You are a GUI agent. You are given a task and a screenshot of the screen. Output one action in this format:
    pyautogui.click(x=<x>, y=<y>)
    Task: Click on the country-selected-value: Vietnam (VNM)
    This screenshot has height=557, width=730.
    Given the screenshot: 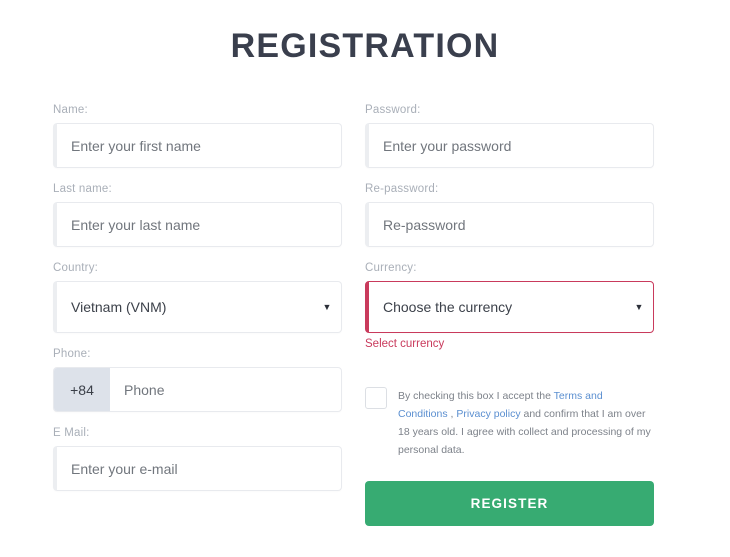 What is the action you would take?
    pyautogui.click(x=119, y=307)
    